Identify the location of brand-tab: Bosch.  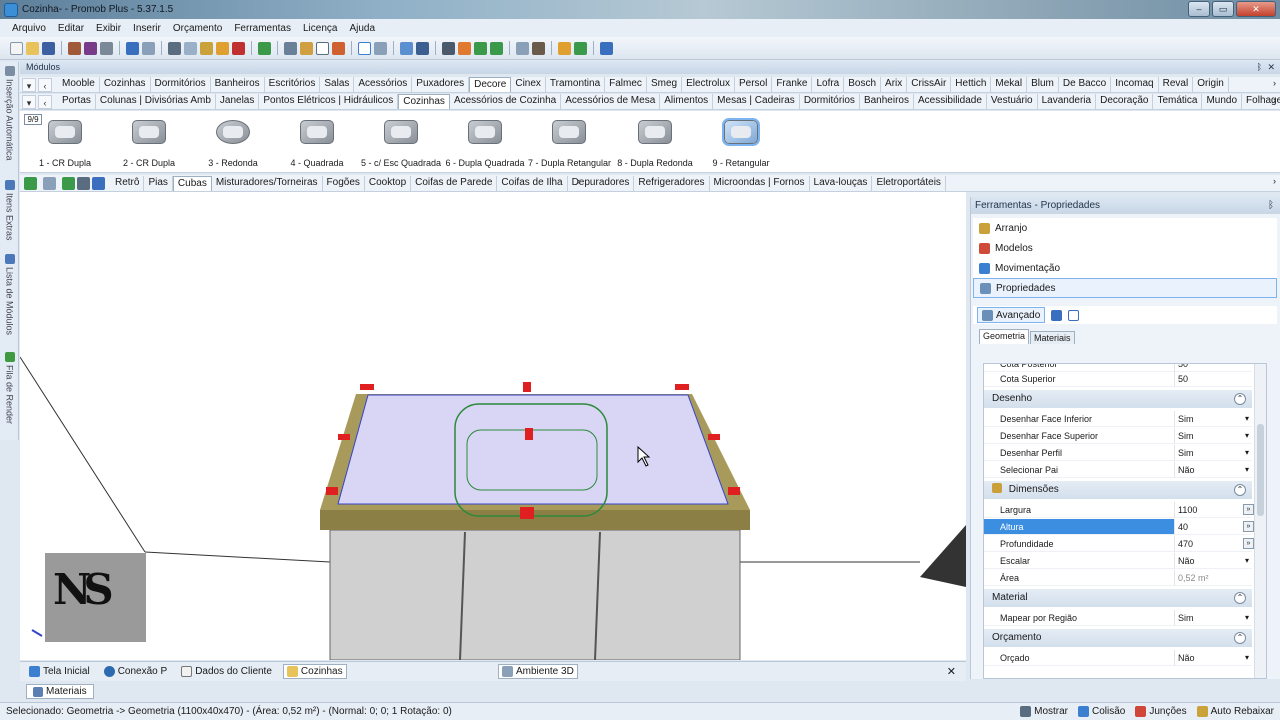
(863, 84).